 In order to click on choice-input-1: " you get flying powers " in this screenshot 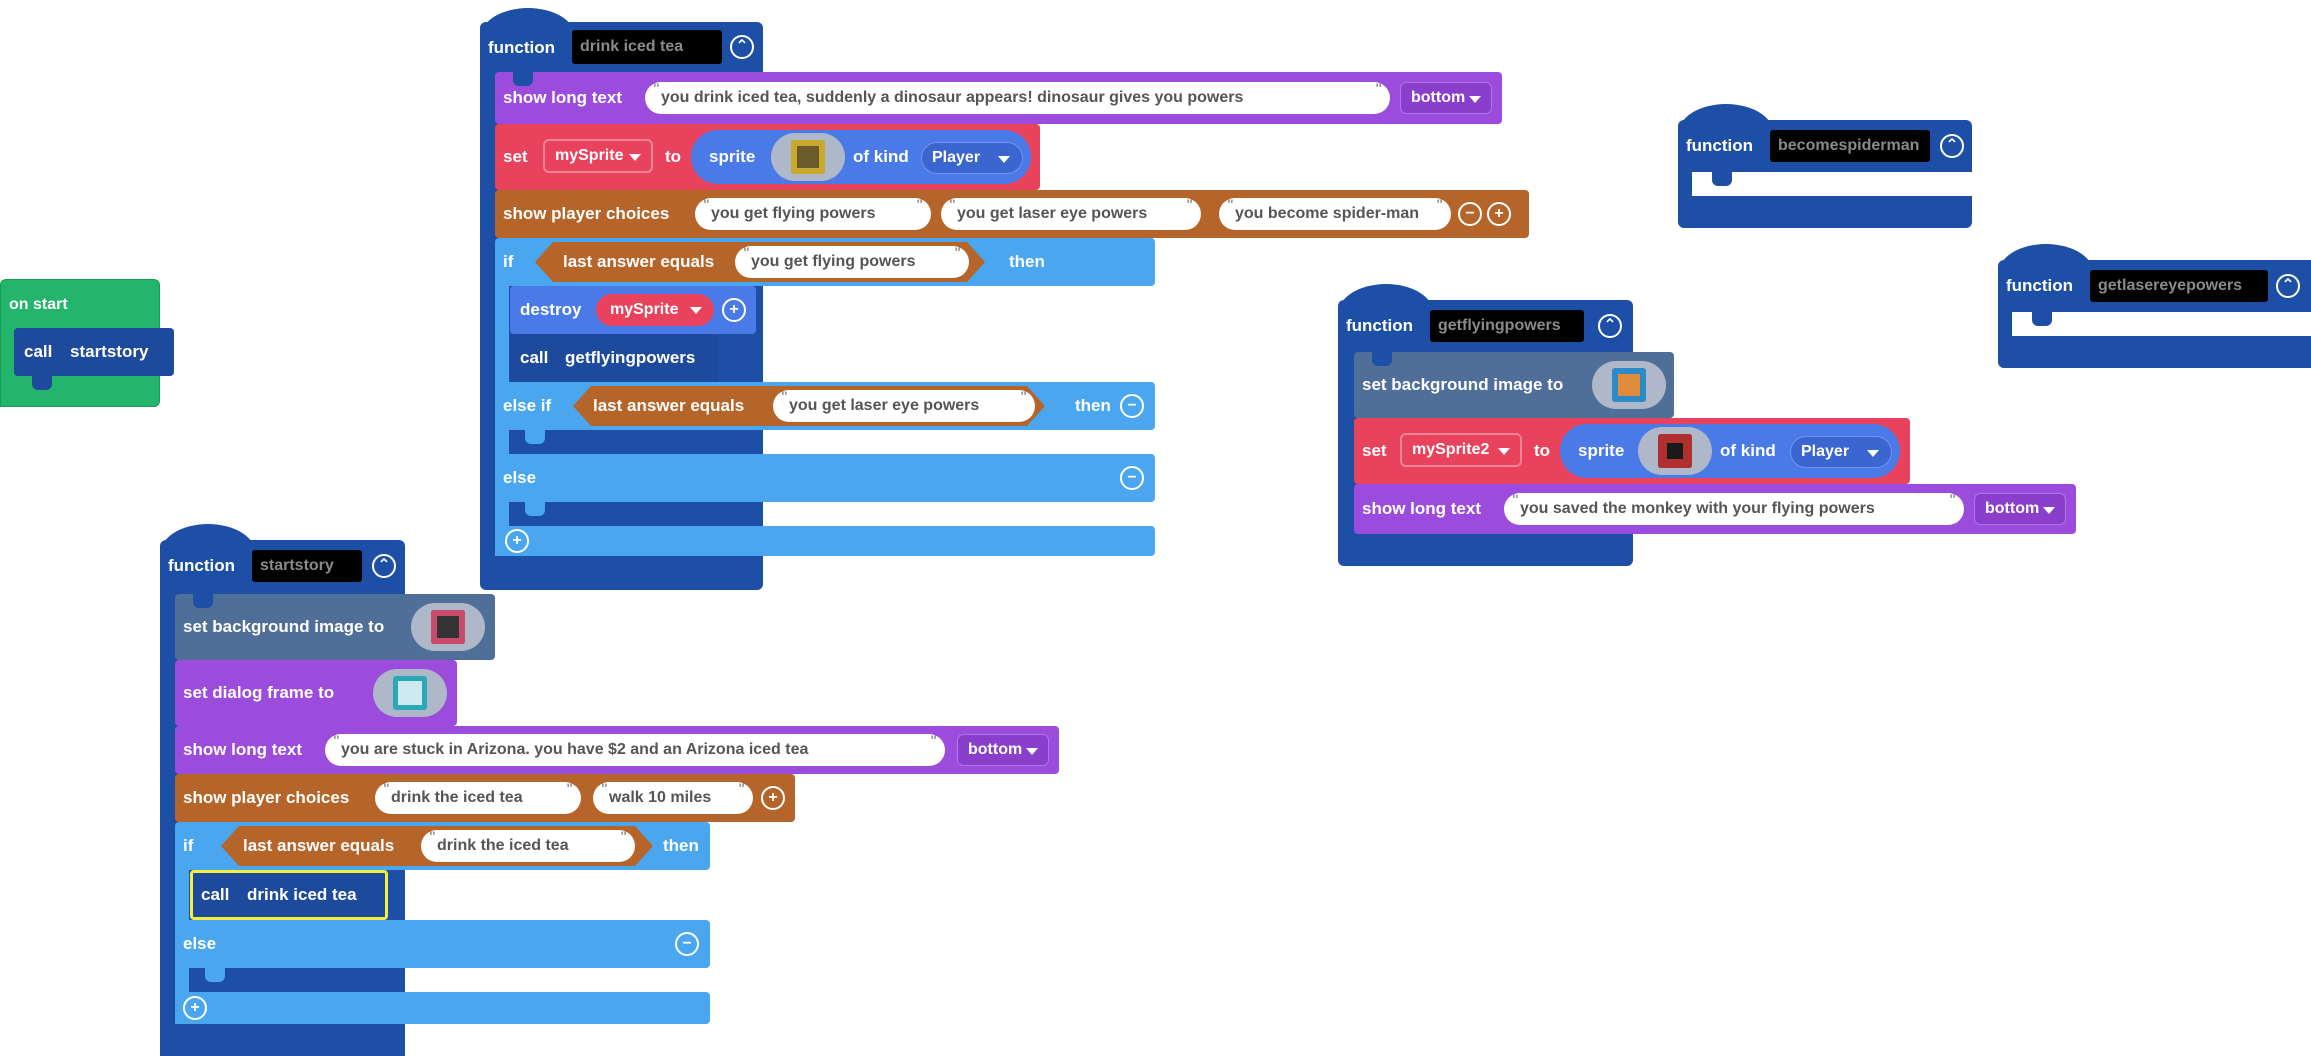, I will do `click(813, 213)`.